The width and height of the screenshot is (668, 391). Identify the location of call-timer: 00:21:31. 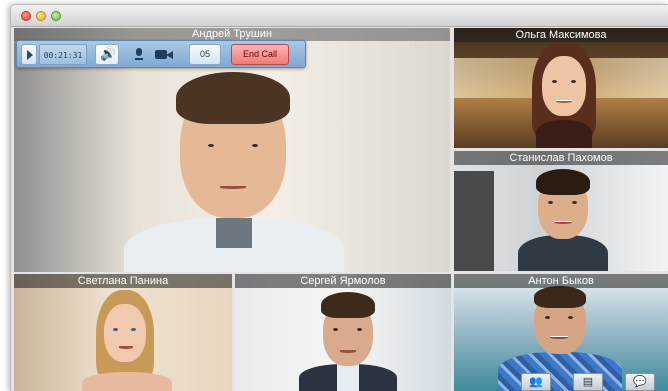
(63, 54).